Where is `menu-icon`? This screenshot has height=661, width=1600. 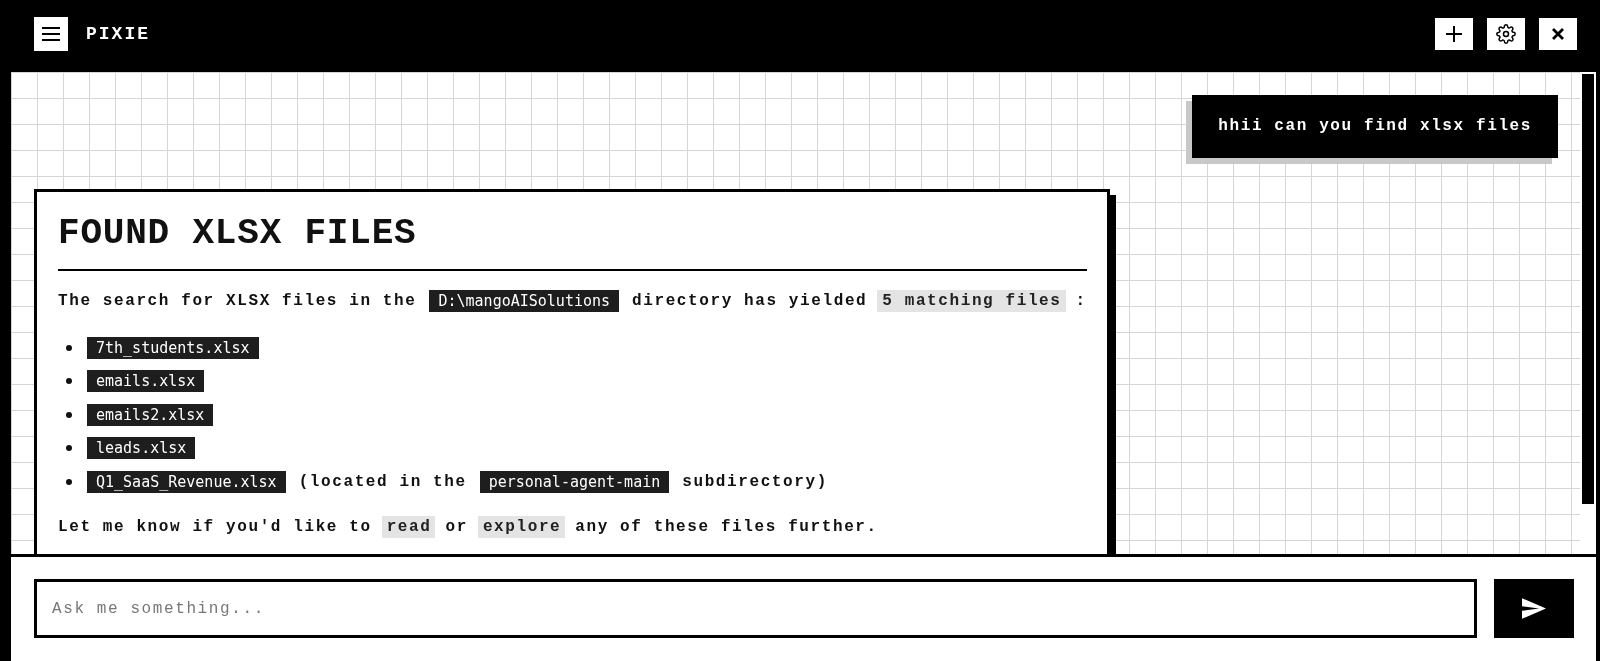
menu-icon is located at coordinates (51, 34).